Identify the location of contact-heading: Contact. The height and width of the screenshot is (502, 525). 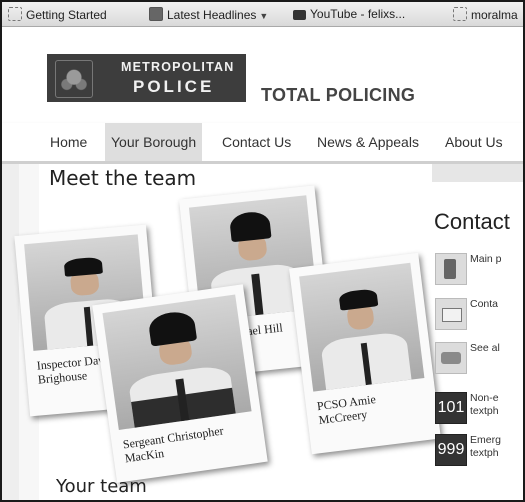
(472, 221).